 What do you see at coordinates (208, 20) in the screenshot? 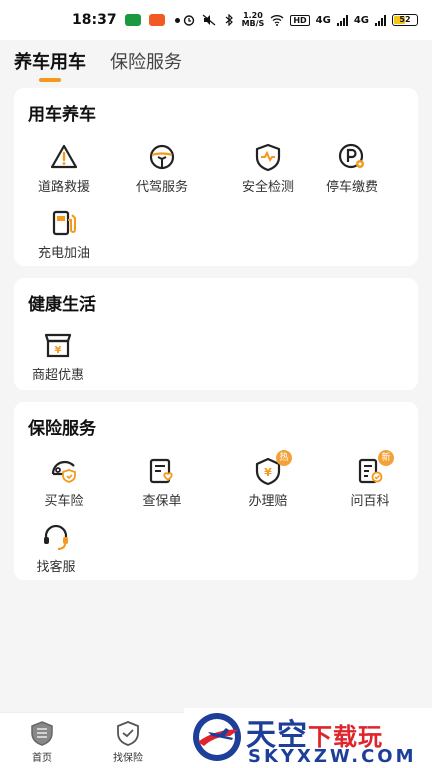
I see `mute-icon` at bounding box center [208, 20].